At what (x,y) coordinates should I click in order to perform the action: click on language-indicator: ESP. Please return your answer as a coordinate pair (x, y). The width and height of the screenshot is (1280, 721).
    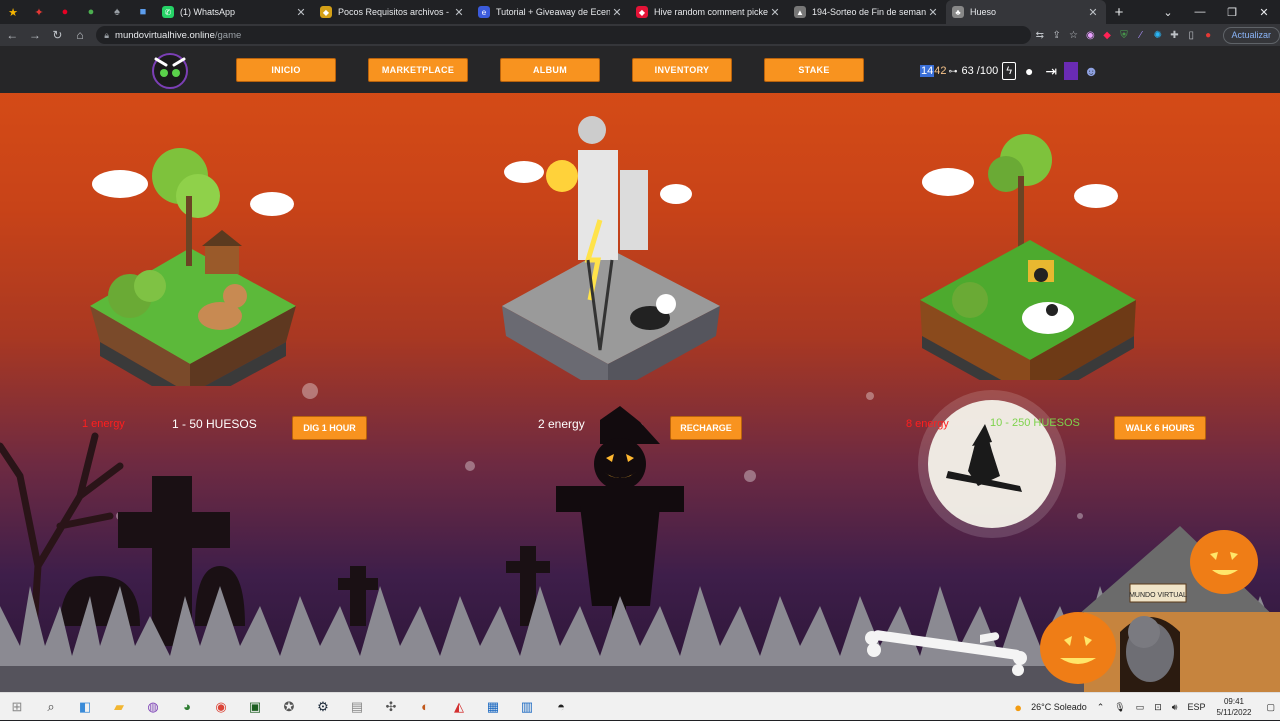
    Looking at the image, I should click on (1196, 707).